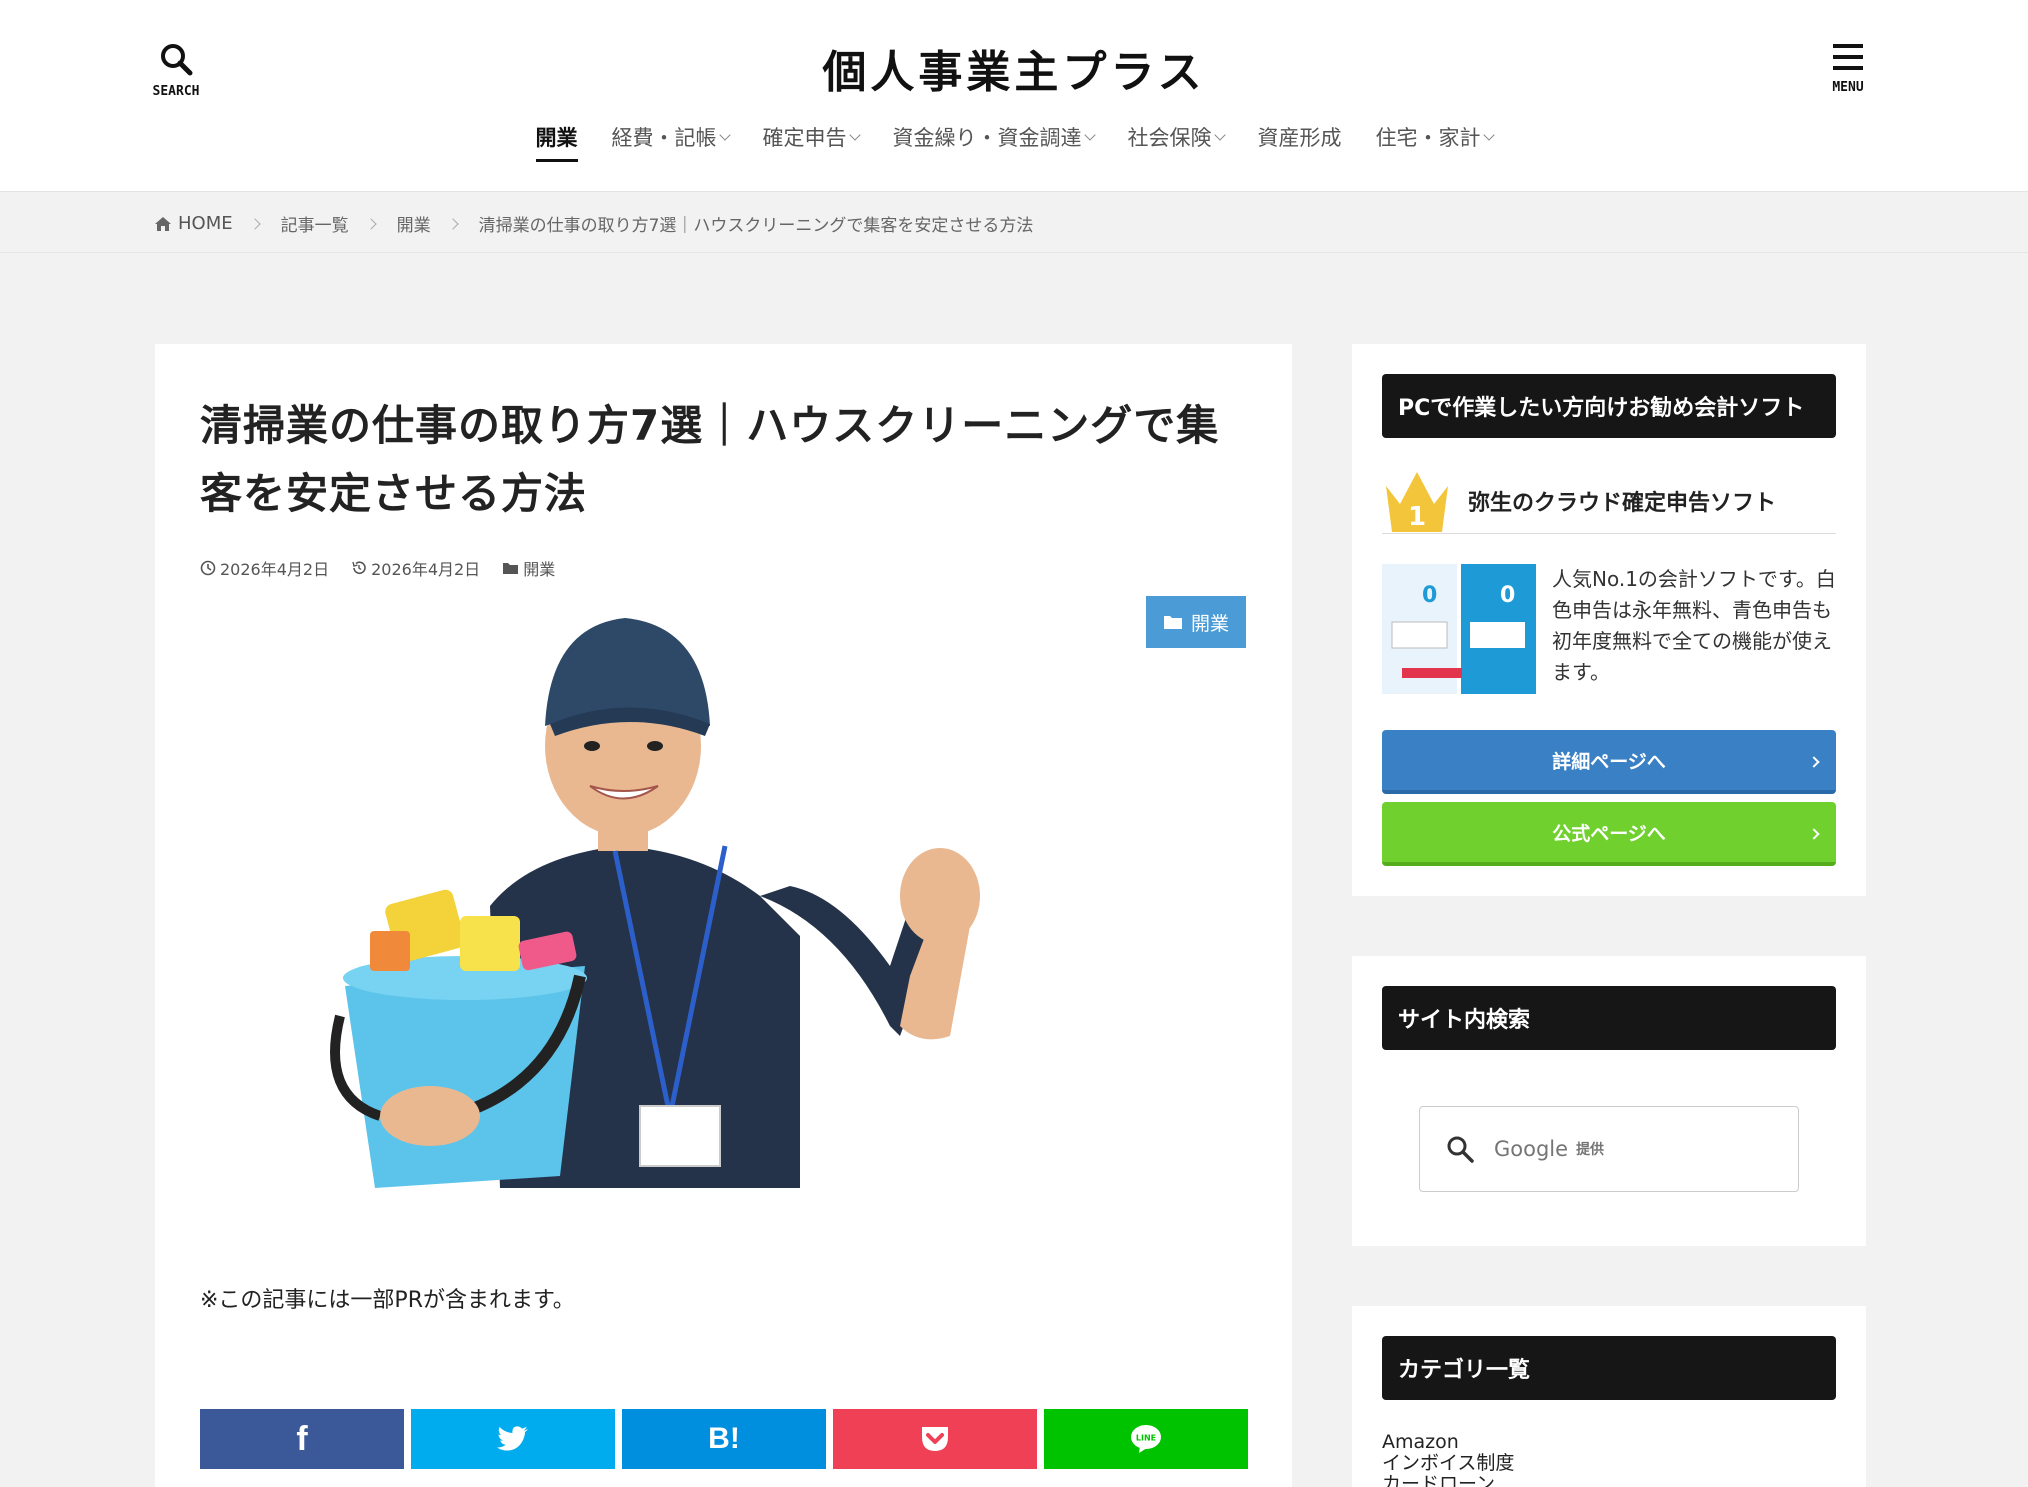 The height and width of the screenshot is (1487, 2028). I want to click on category-item: カードローン, so click(1448, 1480).